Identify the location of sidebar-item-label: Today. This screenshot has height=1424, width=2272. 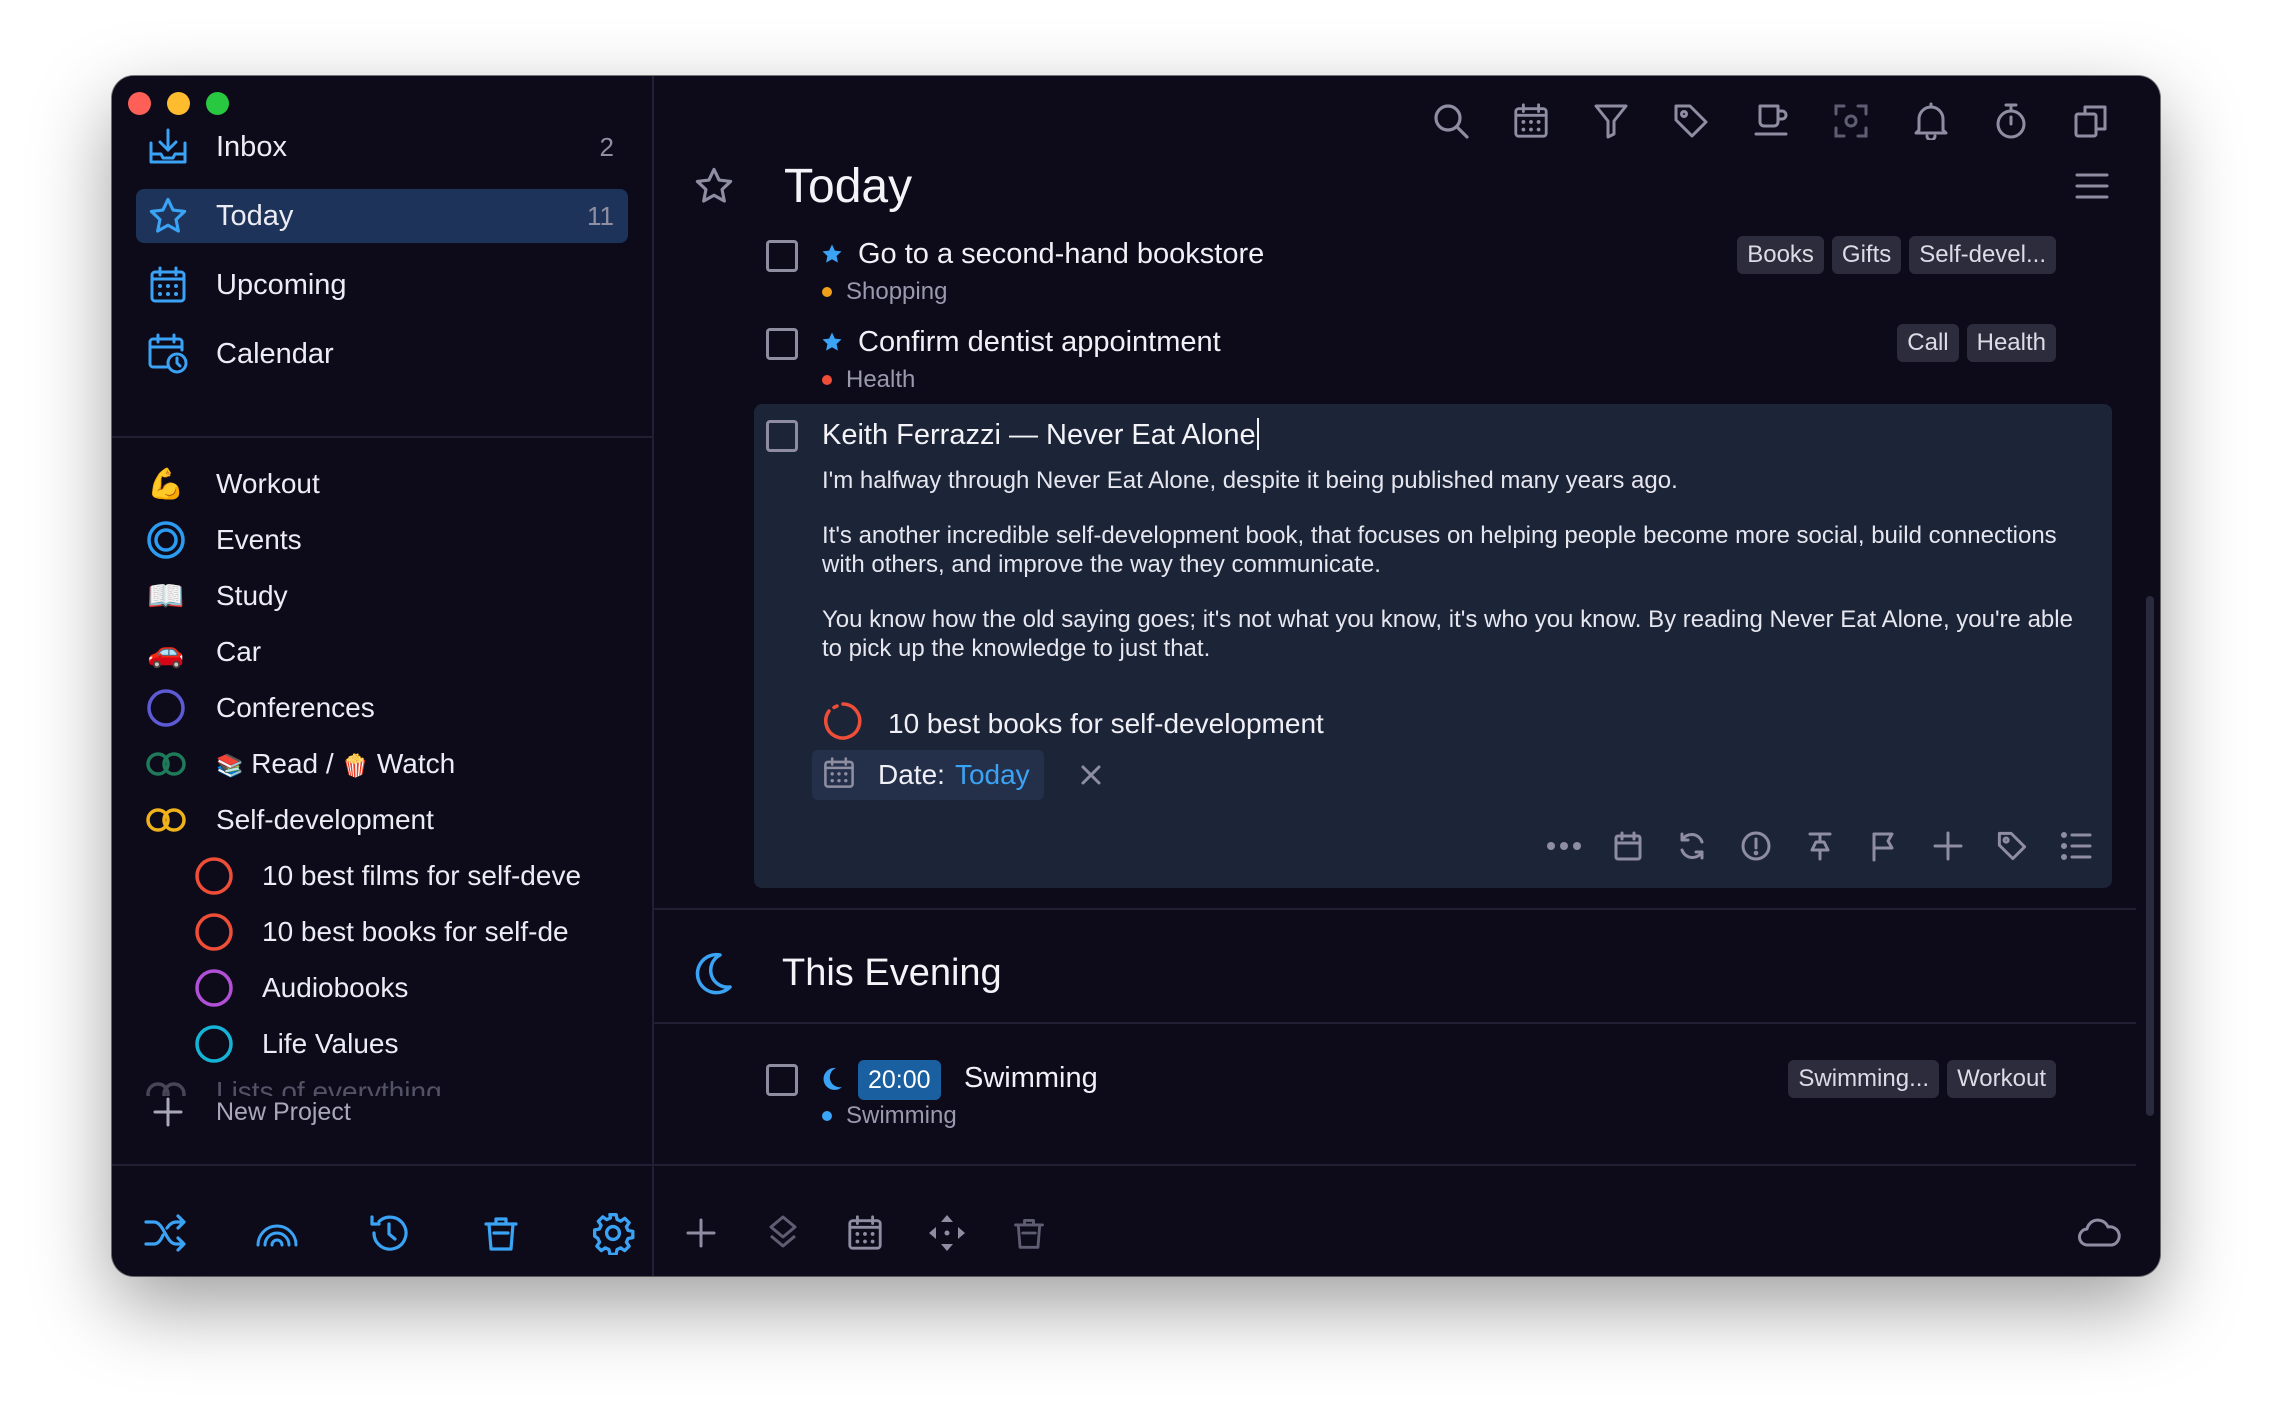
(255, 215).